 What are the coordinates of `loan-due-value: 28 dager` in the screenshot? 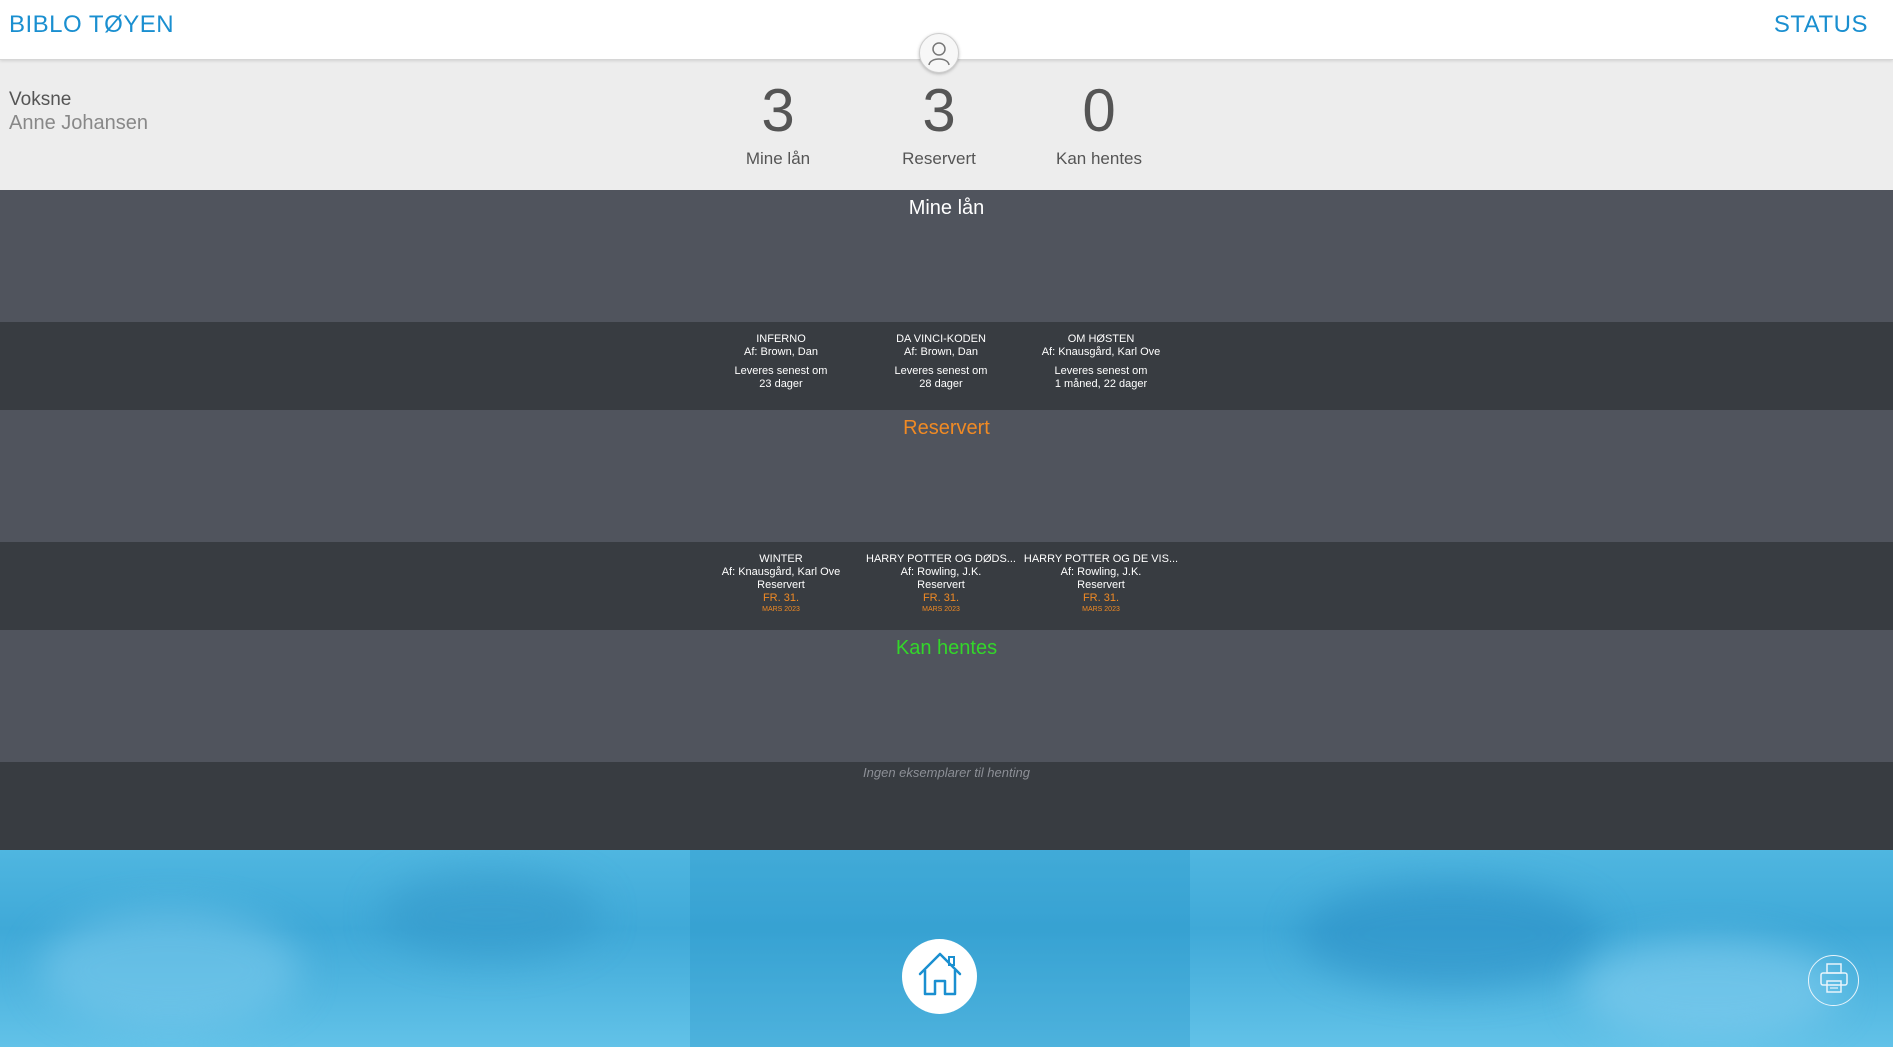 It's located at (941, 384).